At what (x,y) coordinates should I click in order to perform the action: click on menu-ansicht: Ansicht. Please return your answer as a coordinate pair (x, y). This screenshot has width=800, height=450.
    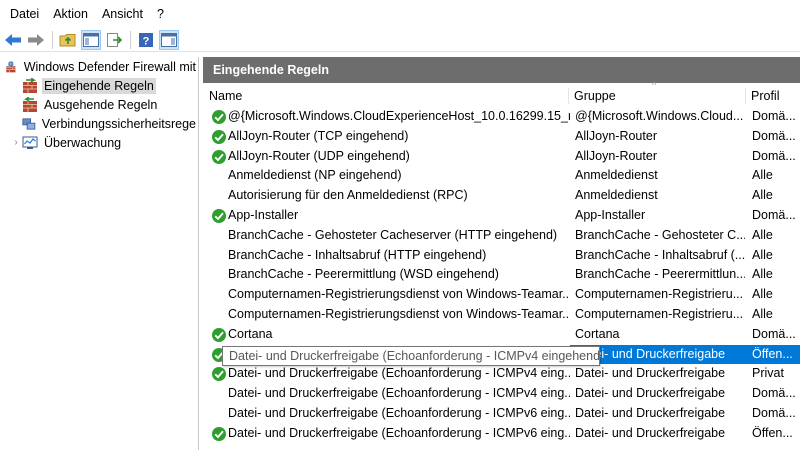
    Looking at the image, I should click on (122, 14).